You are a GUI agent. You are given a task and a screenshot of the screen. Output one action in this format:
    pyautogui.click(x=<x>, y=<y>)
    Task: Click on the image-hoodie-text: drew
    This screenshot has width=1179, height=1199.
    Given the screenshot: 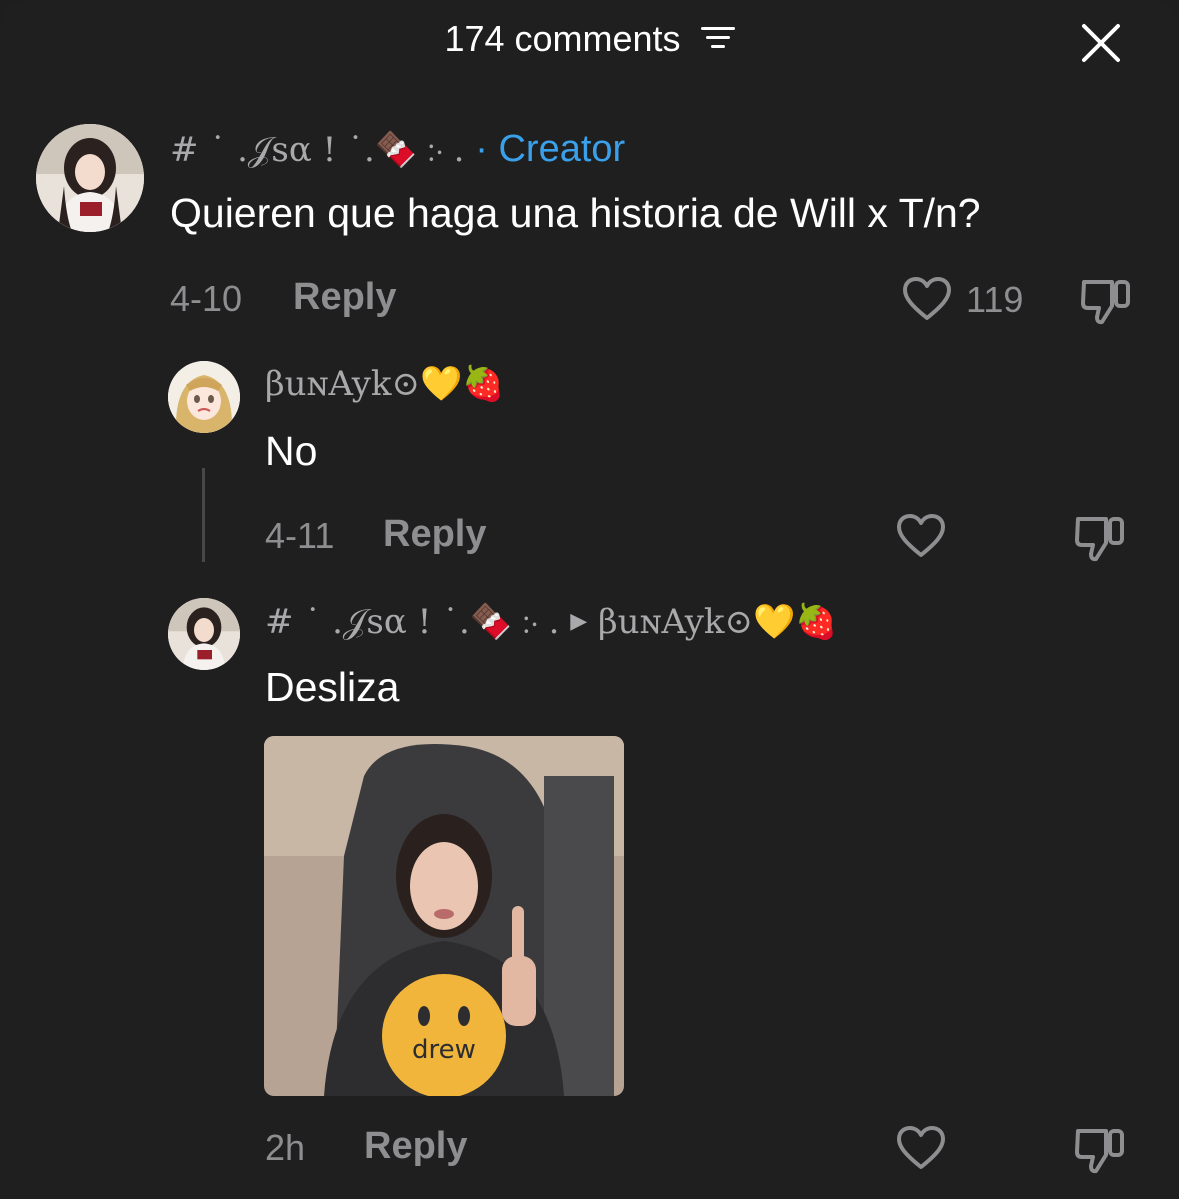 What is the action you would take?
    pyautogui.click(x=444, y=1050)
    